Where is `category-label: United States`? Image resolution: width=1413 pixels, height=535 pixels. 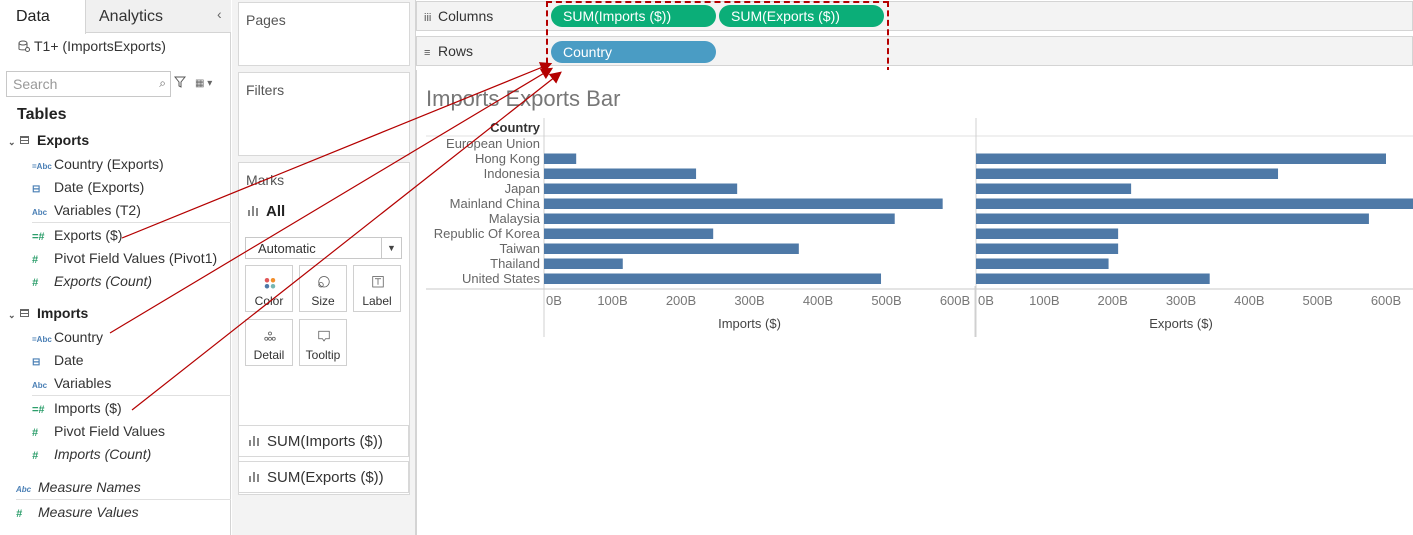
category-label: United States is located at coordinates (501, 278).